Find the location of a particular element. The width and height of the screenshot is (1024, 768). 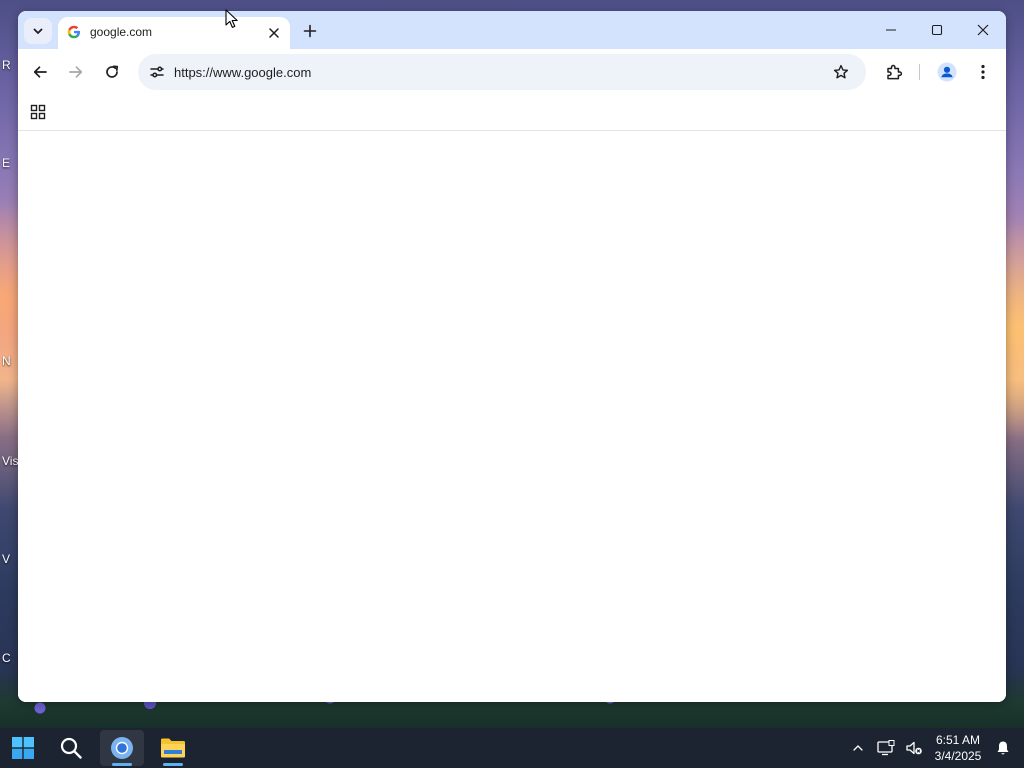

start-button is located at coordinates (23, 748).